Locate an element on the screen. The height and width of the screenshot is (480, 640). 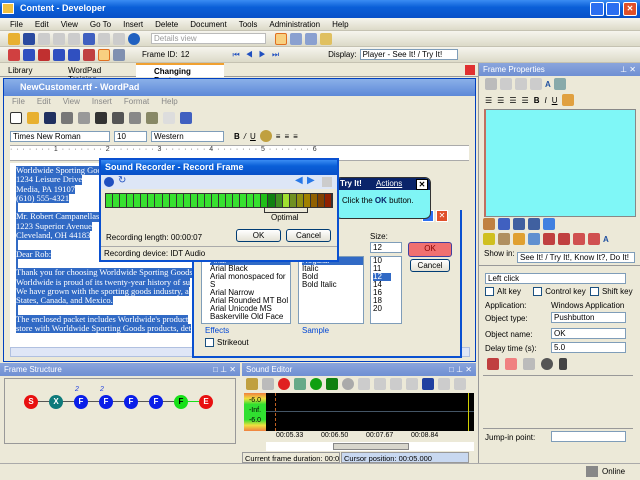
italic-icon: / is located at coordinates (245, 136).